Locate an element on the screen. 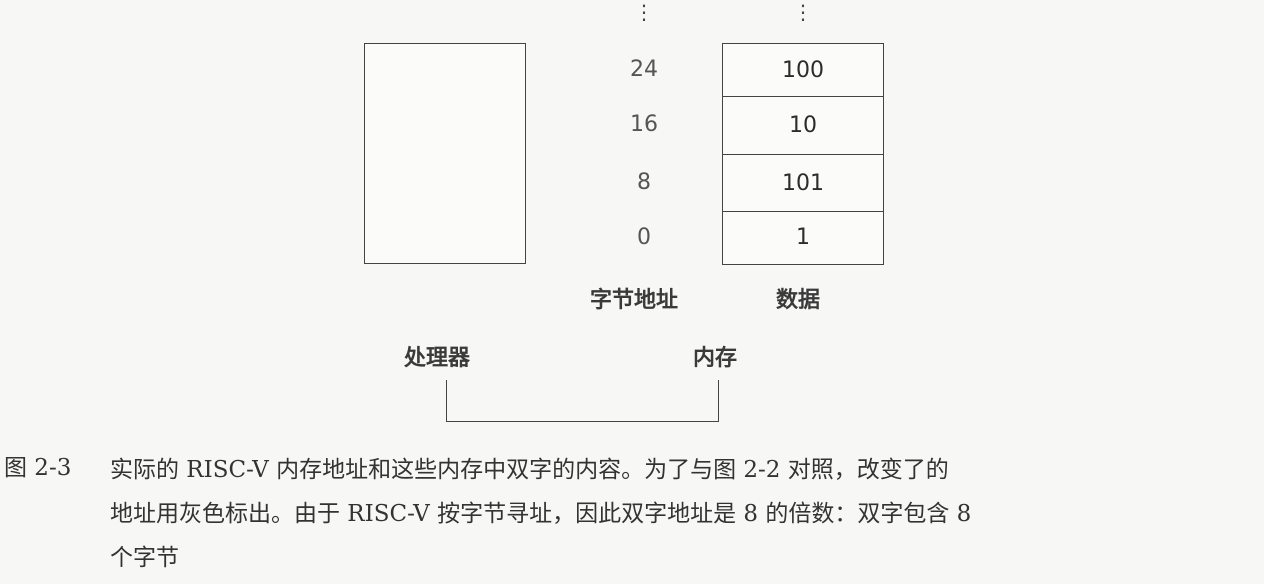 This screenshot has width=1264, height=584. processor-box is located at coordinates (445, 153).